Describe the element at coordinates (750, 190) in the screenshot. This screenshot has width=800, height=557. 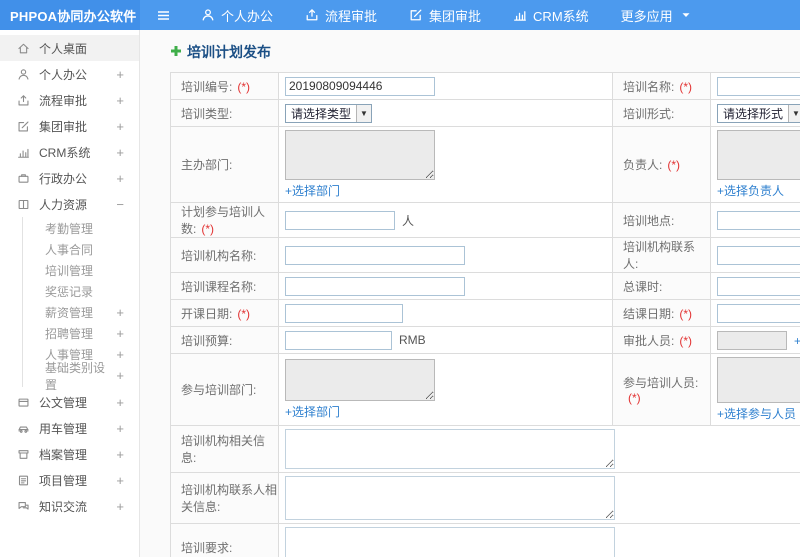
I see `leader-box-link: +选择负责人` at that location.